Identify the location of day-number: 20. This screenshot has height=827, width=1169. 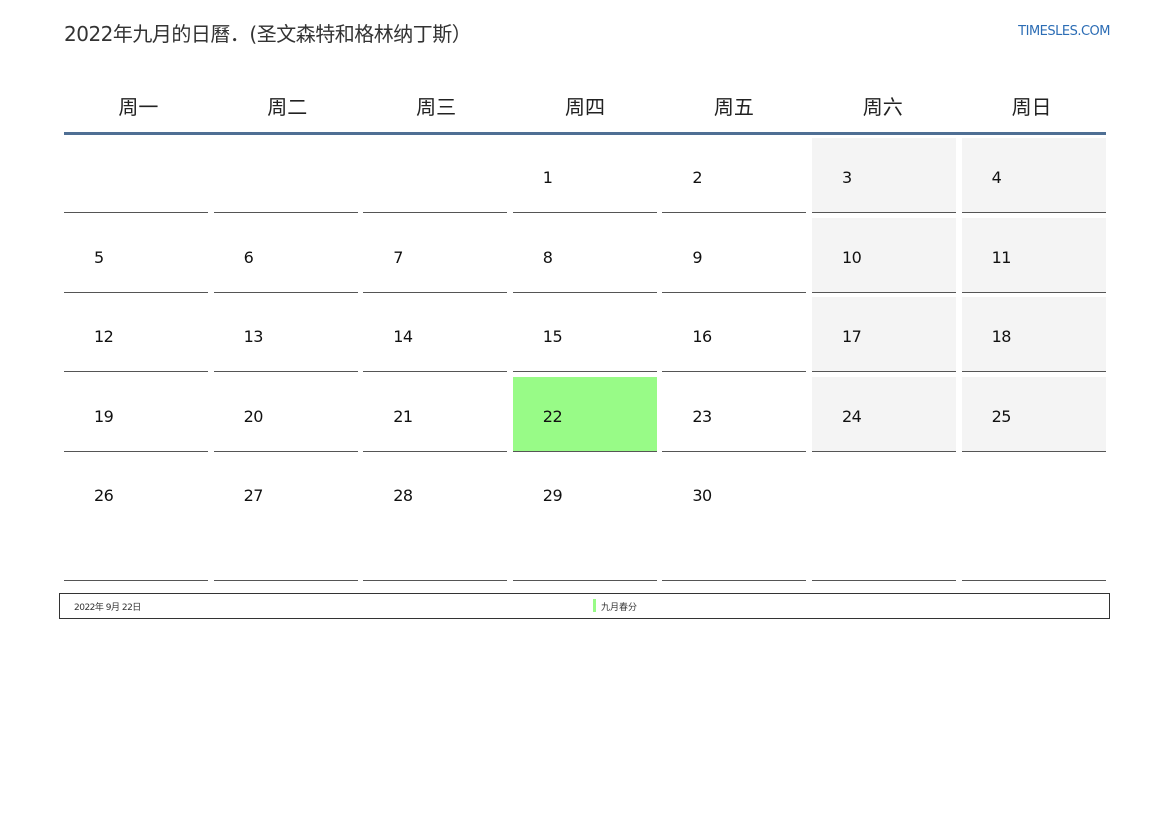
(253, 416).